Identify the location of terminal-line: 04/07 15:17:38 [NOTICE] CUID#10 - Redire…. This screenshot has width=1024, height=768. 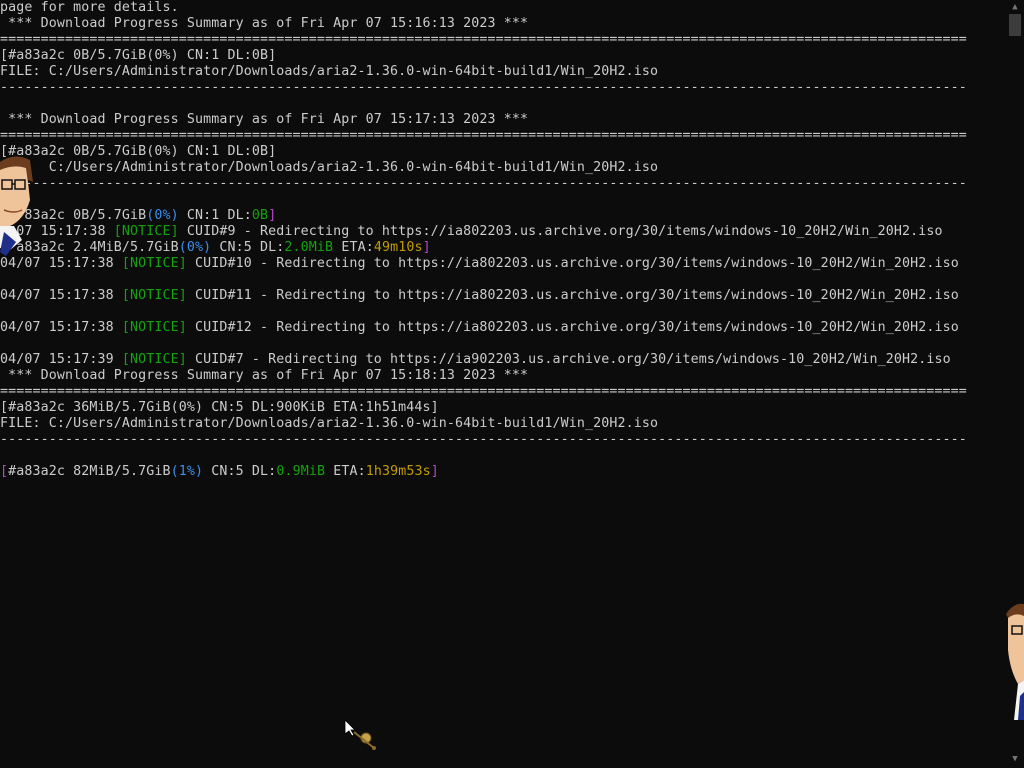
(479, 264).